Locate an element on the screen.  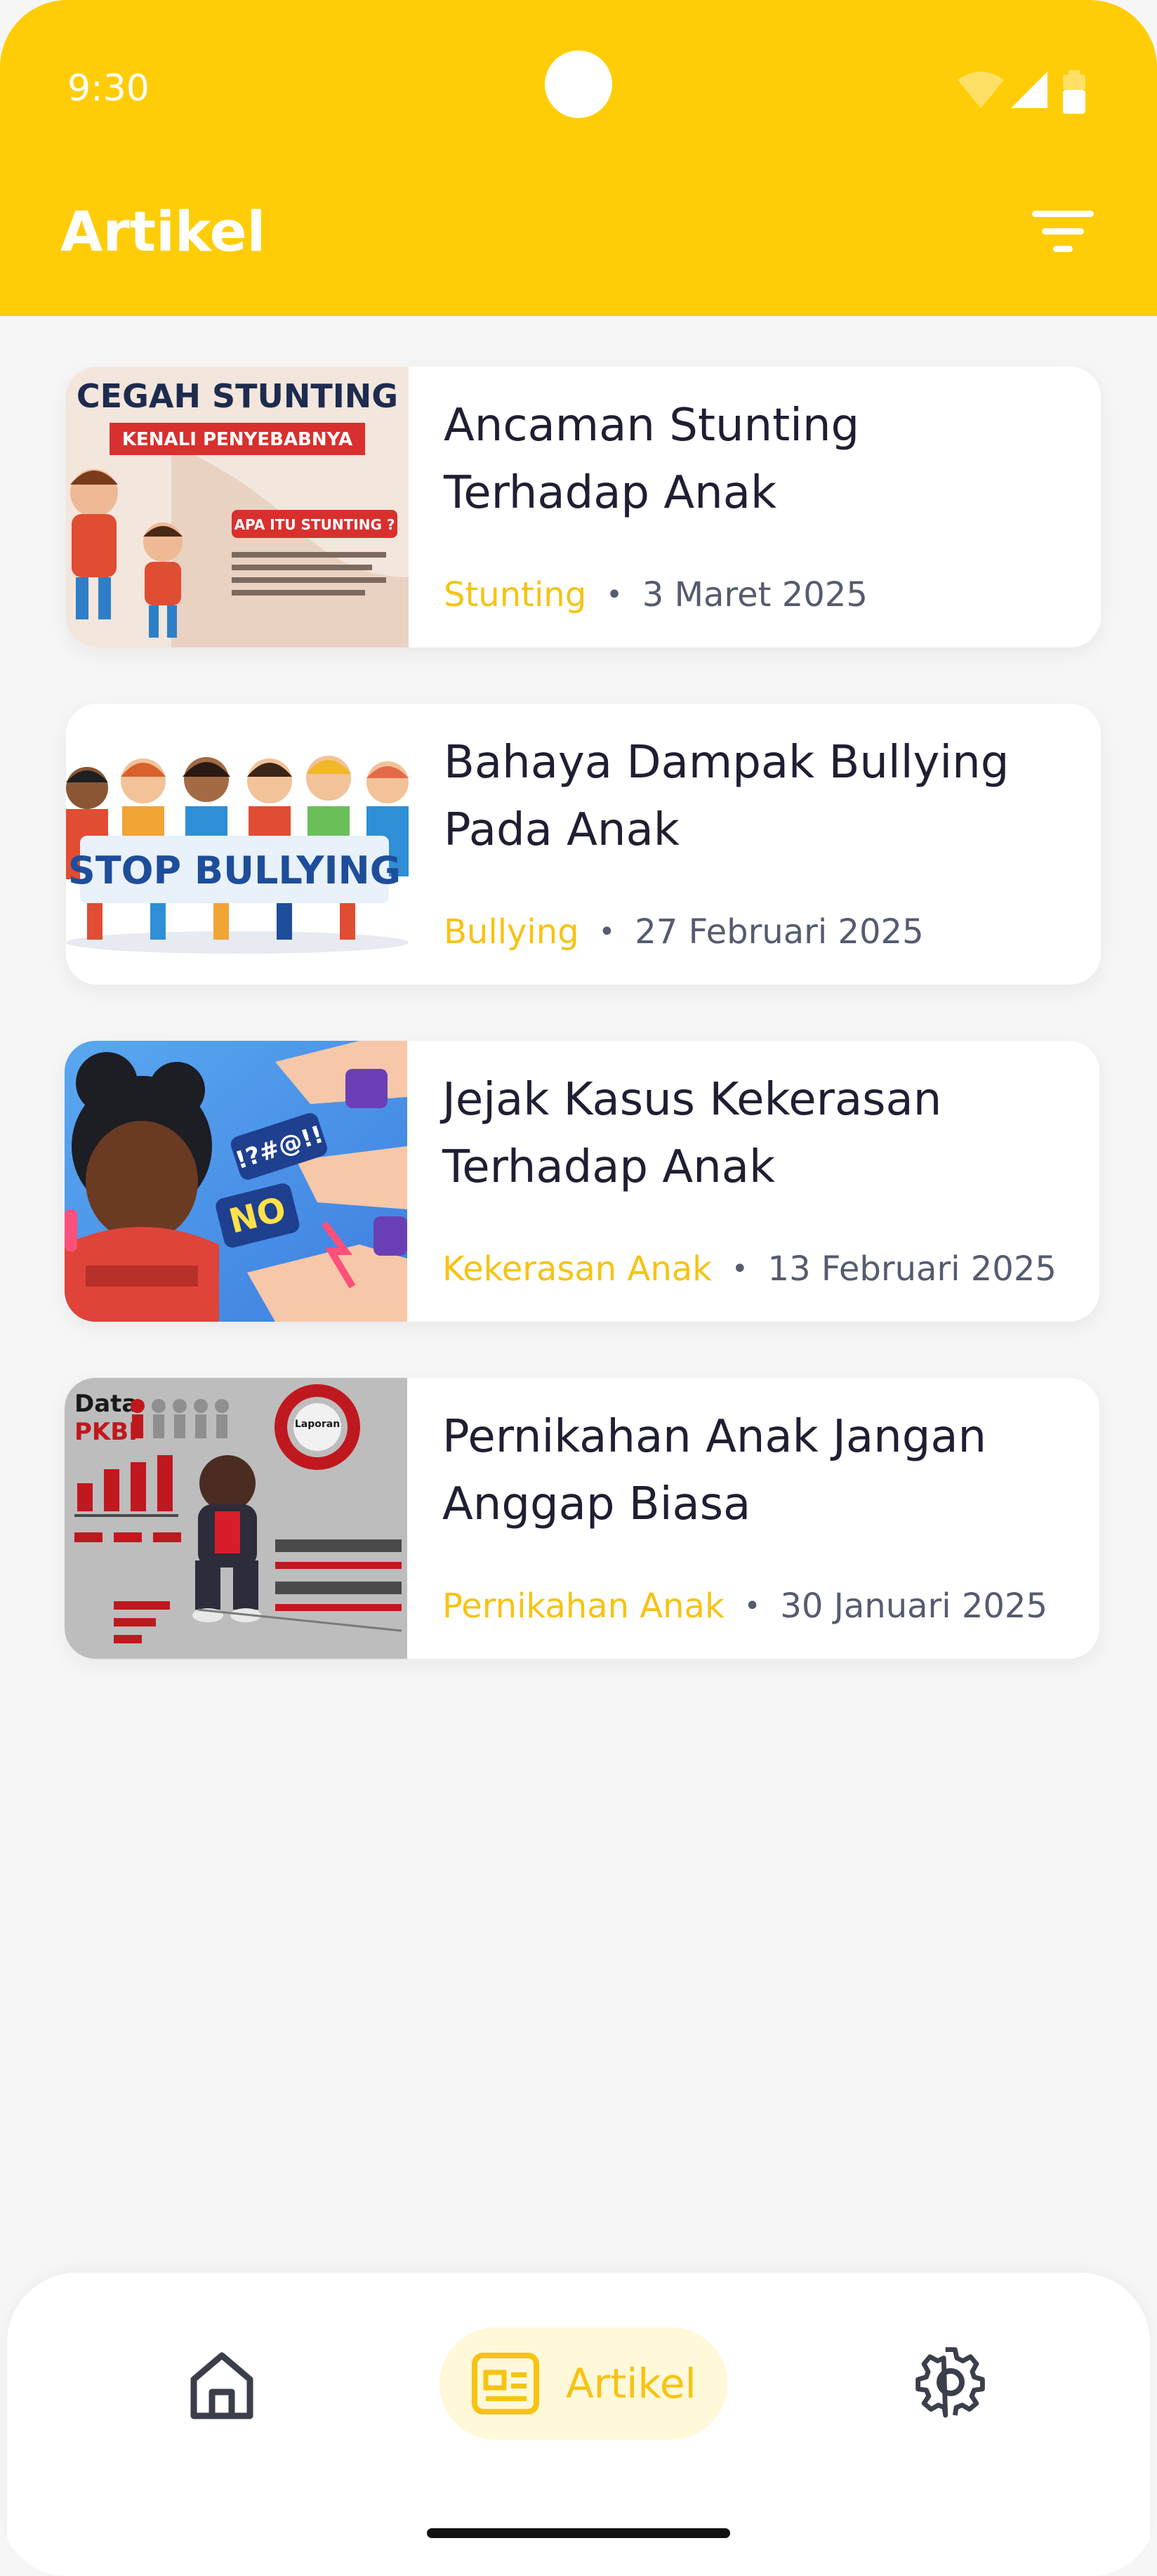
article-category: Pernikahan Anak is located at coordinates (583, 1606).